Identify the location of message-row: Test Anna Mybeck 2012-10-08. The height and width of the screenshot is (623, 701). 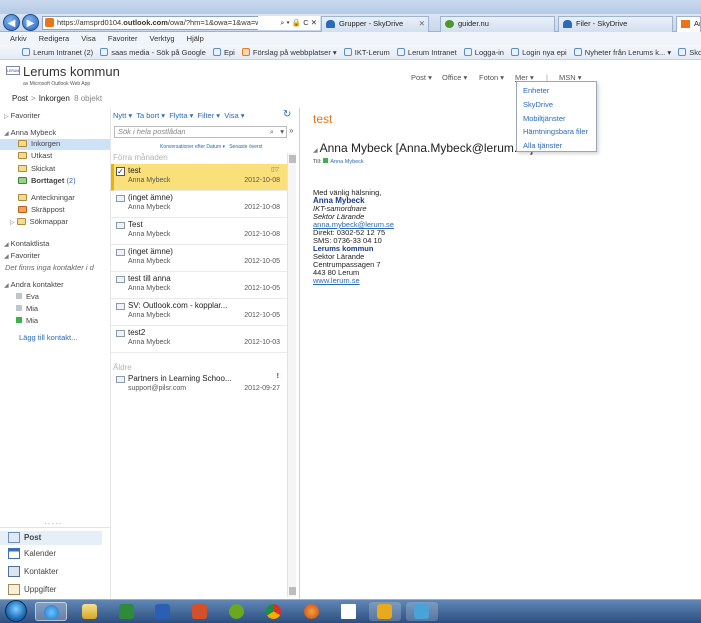
(199, 231).